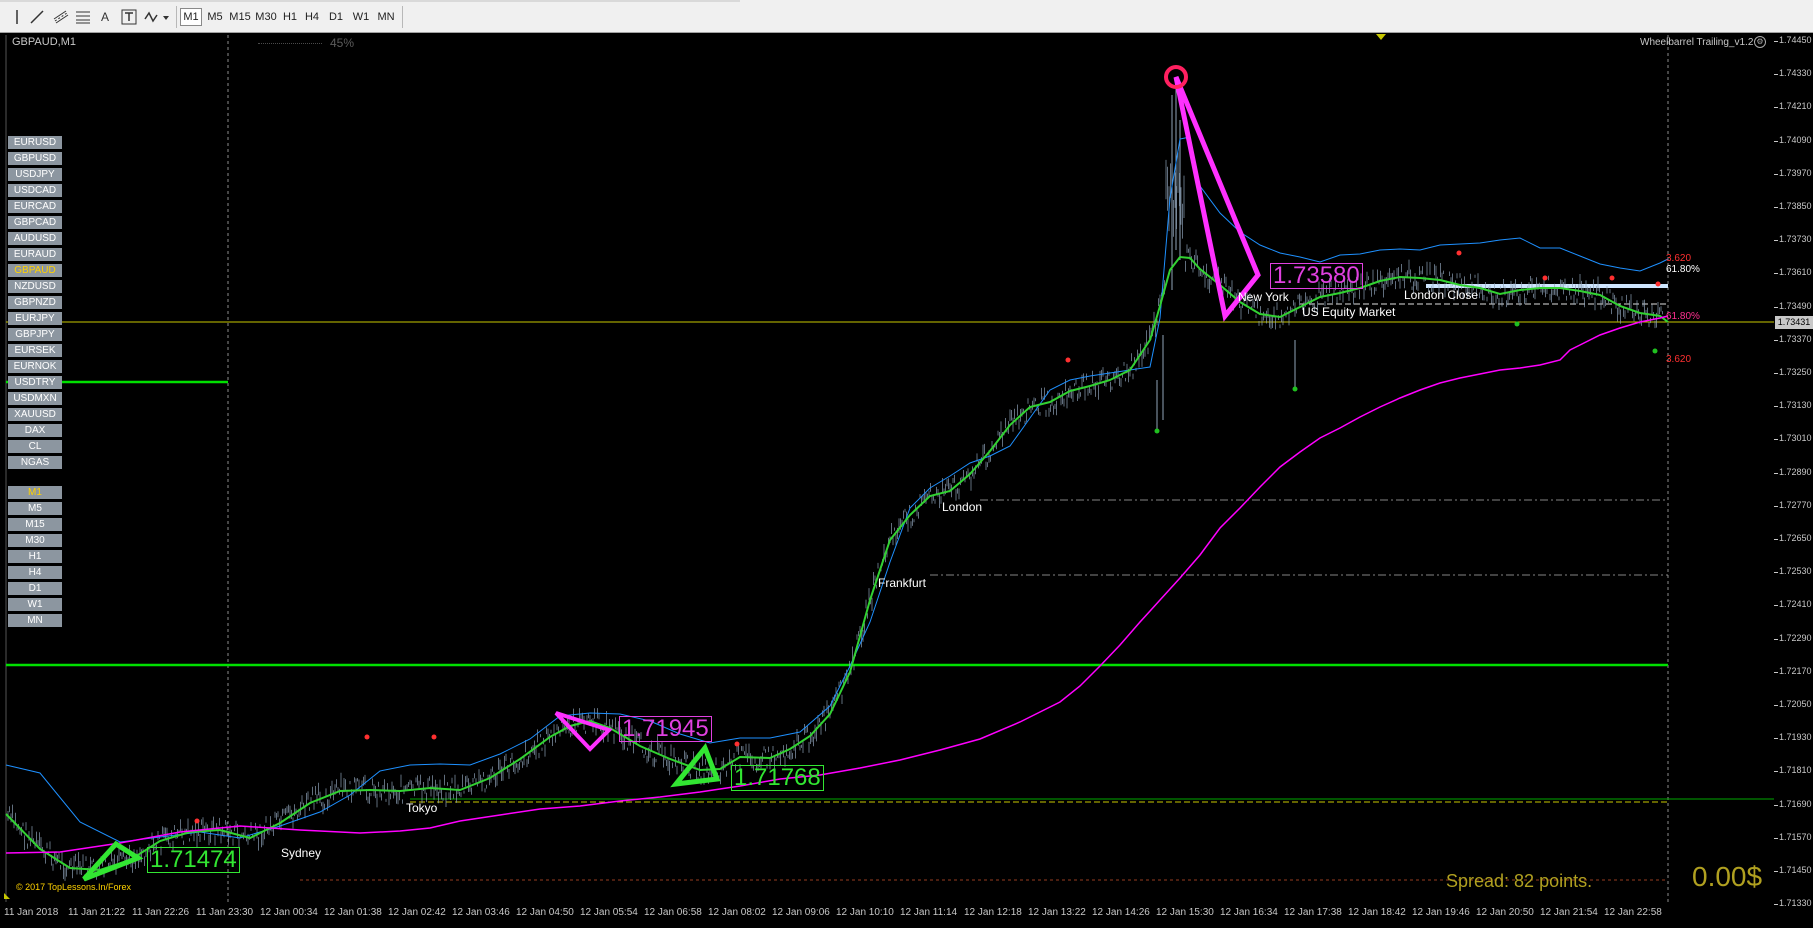  I want to click on price-tick-label: 1.72170, so click(1795, 670).